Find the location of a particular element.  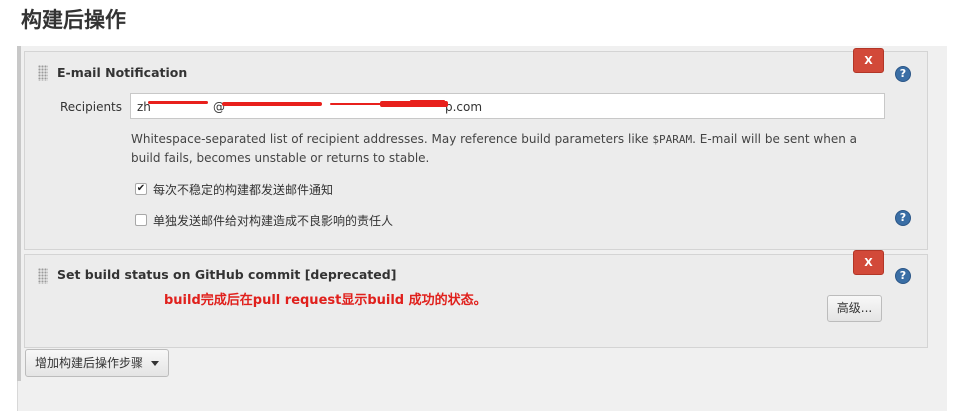

unstable-build-checkbox-label: 每次不稳定的构建都发送邮件通知 is located at coordinates (243, 190).